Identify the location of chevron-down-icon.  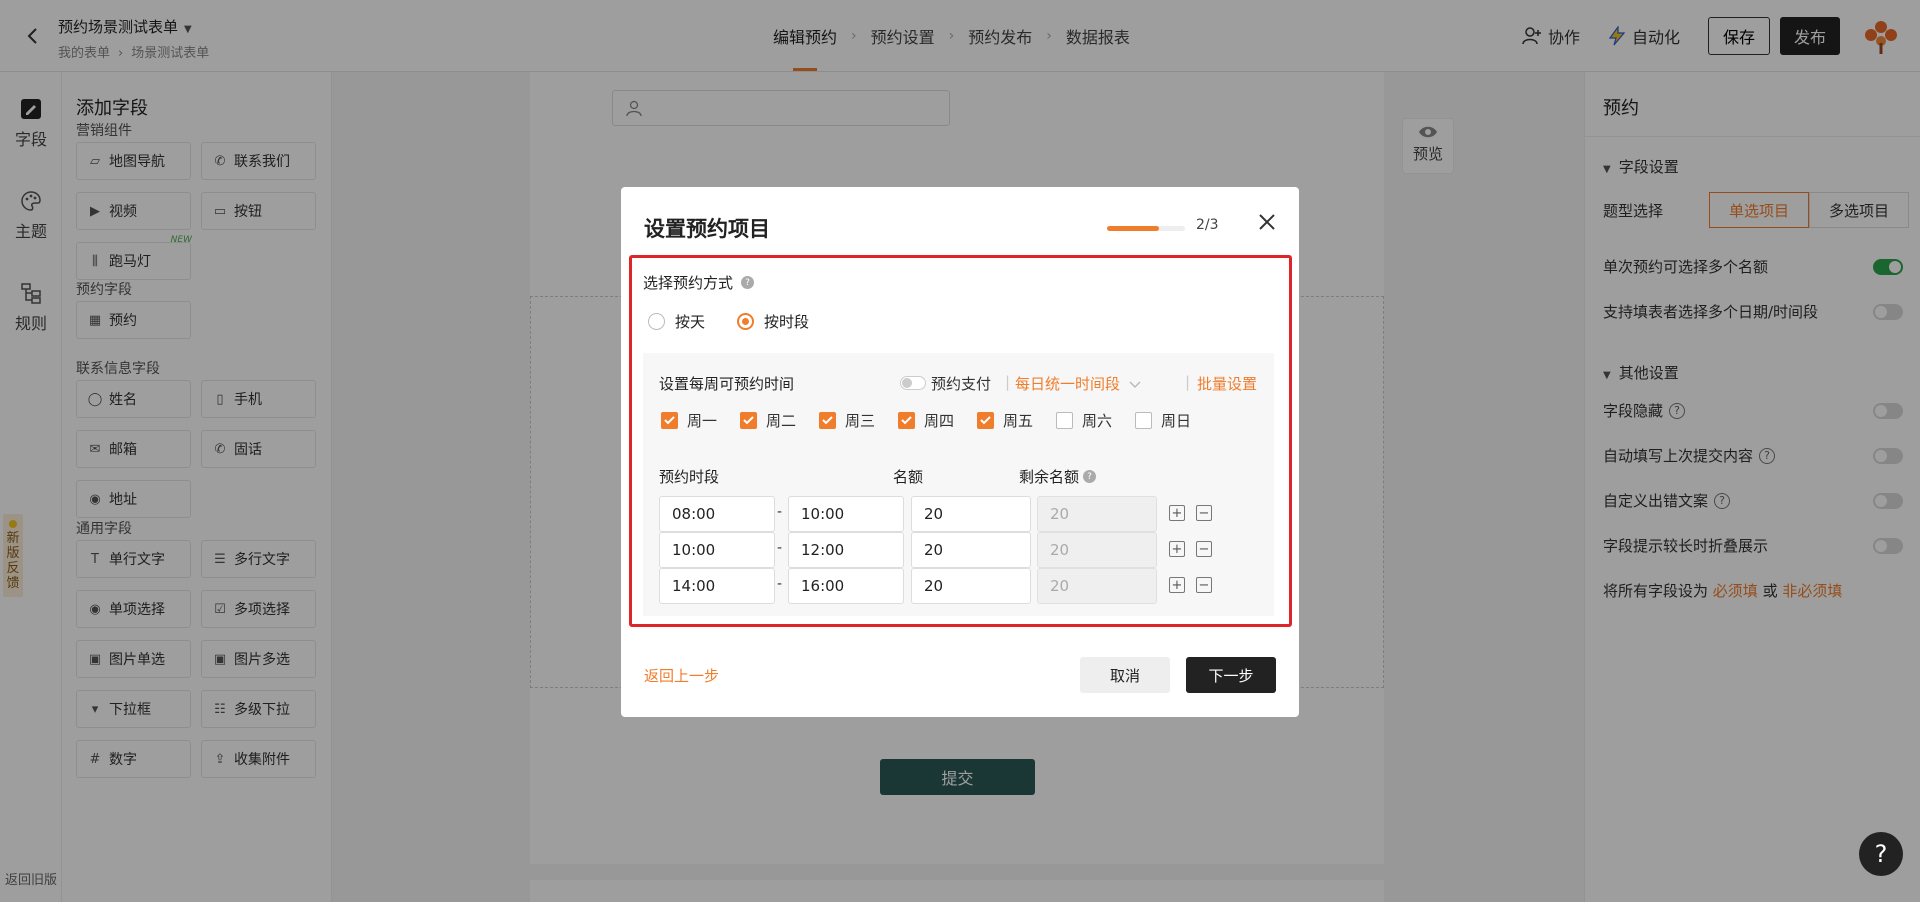
(1135, 385).